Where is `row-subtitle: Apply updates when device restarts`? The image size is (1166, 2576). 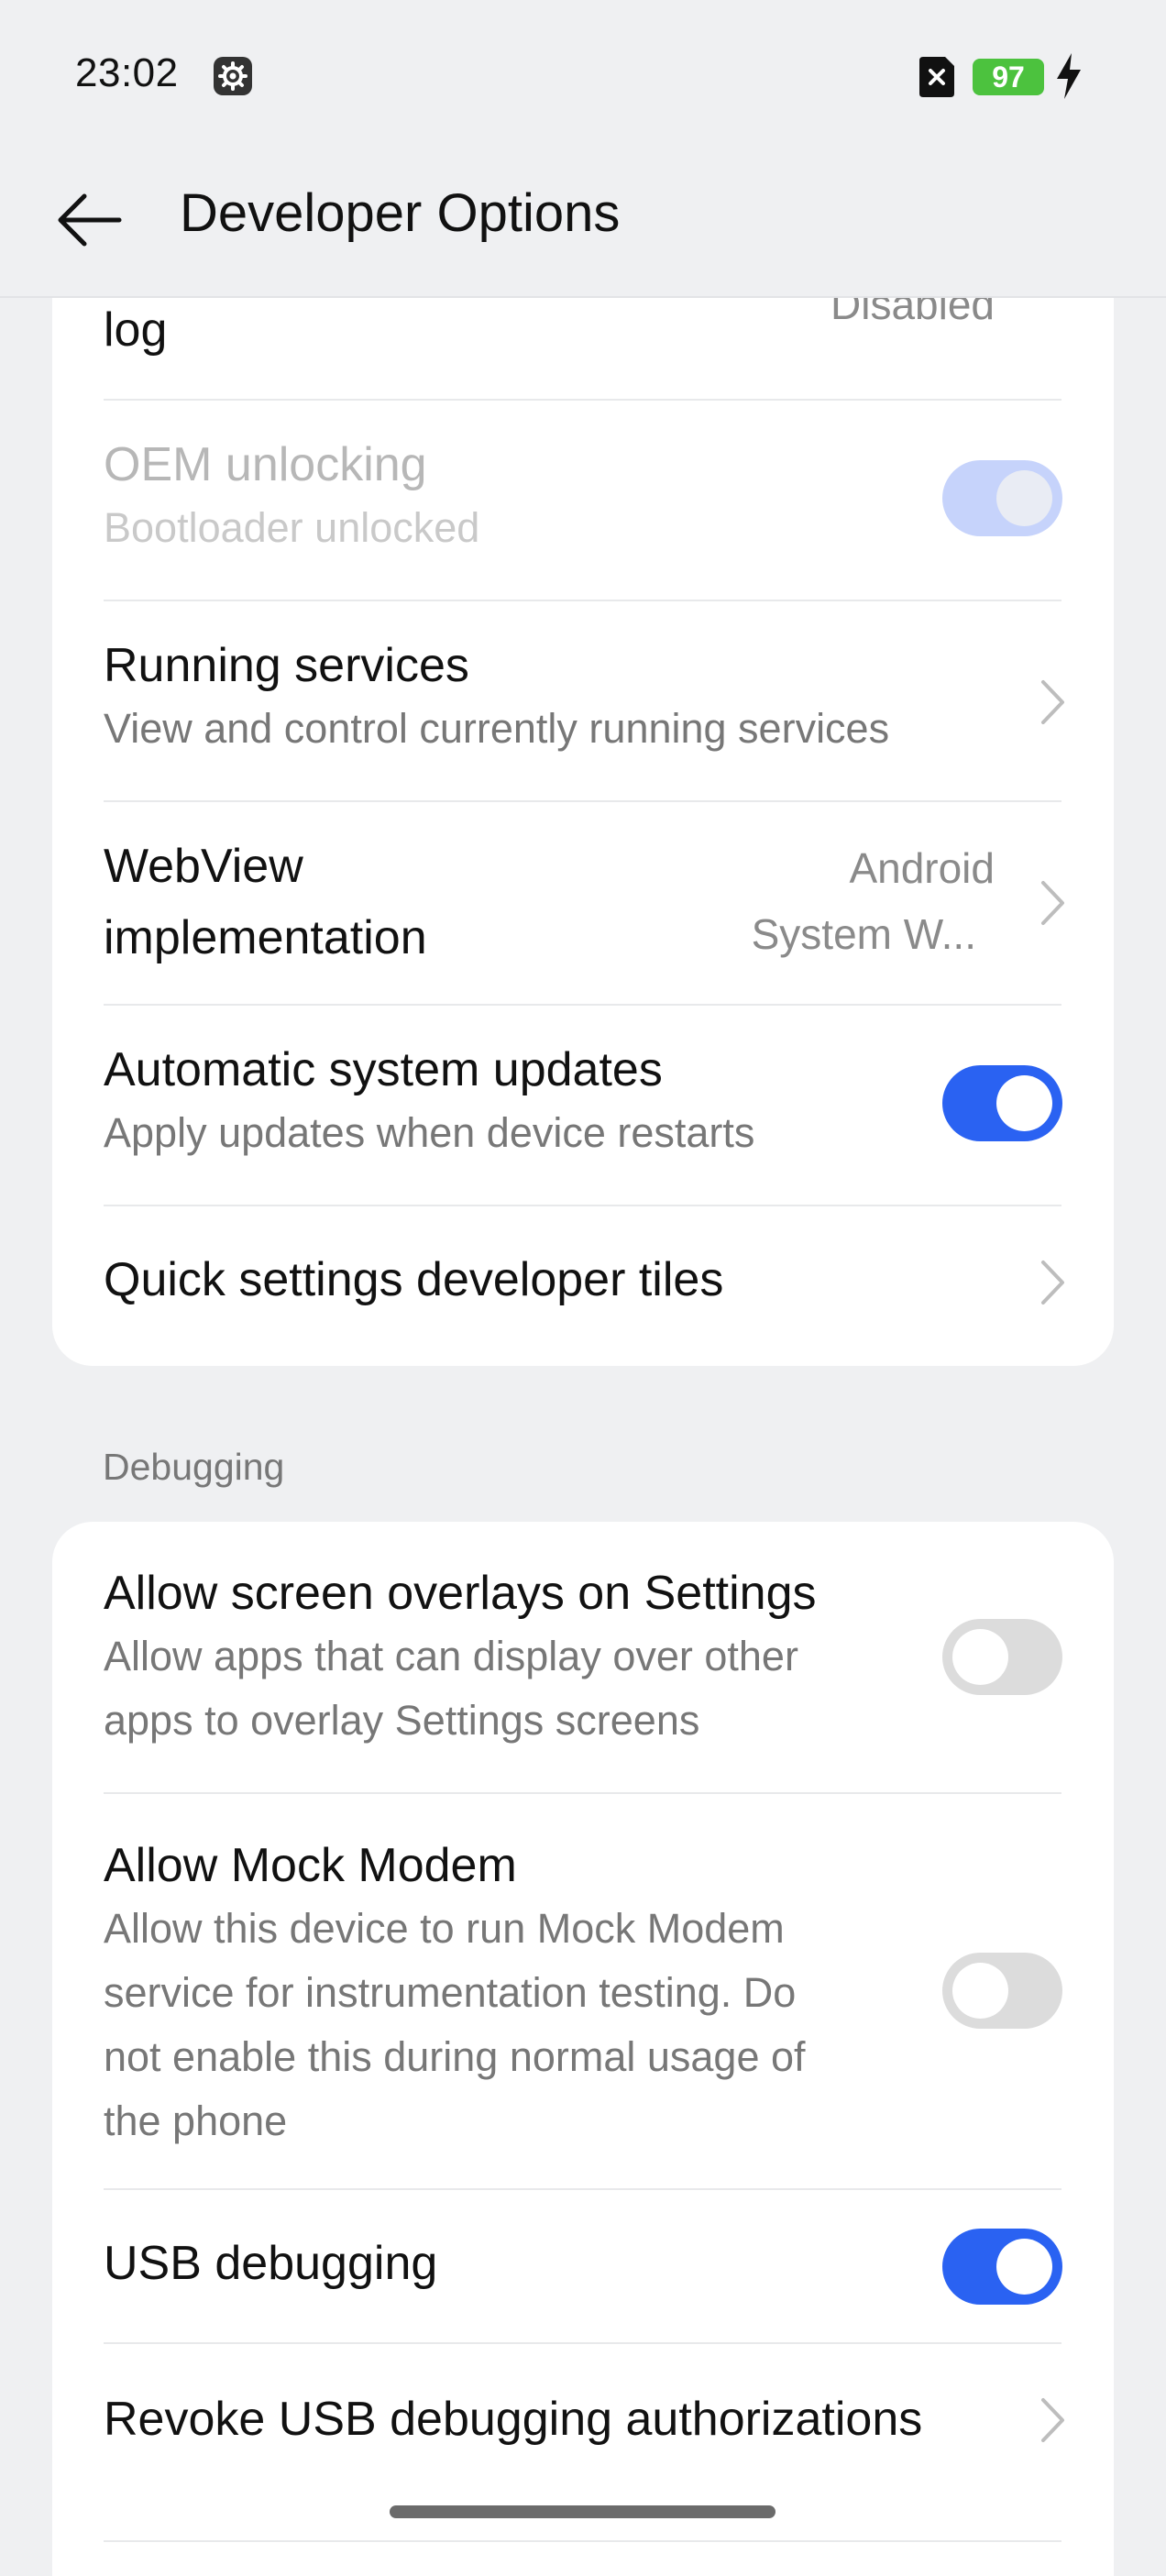 row-subtitle: Apply updates when device restarts is located at coordinates (429, 1132).